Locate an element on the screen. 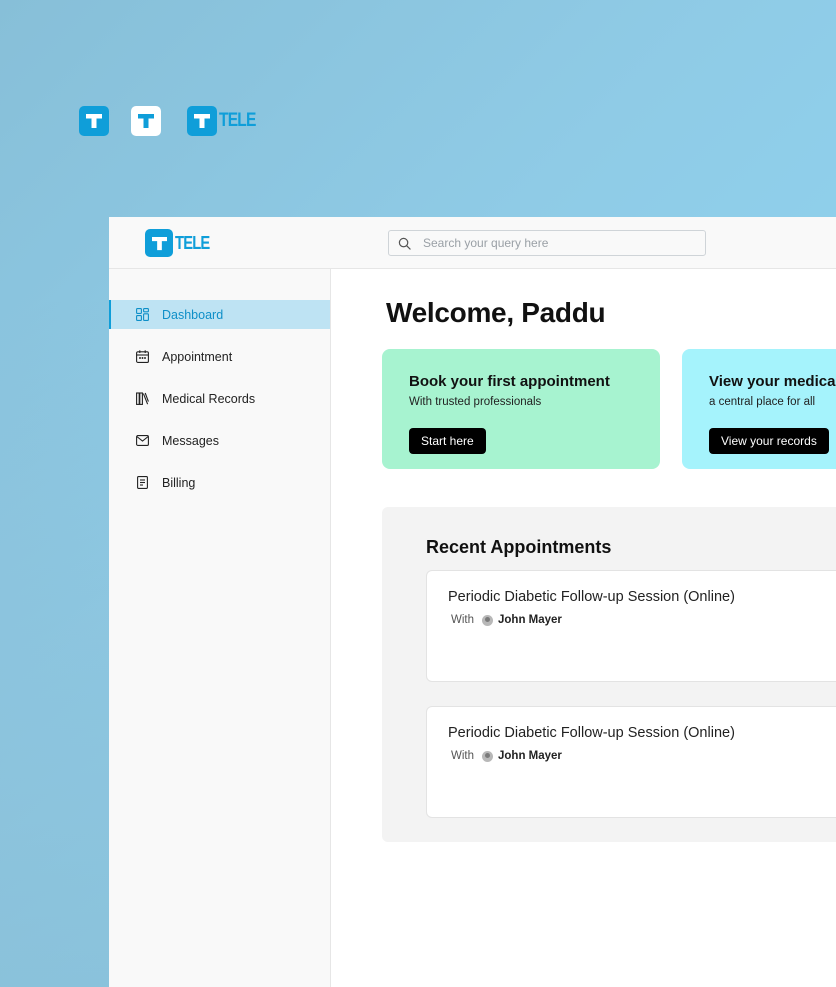 This screenshot has height=987, width=836. dashboard-grid-icon is located at coordinates (142, 315).